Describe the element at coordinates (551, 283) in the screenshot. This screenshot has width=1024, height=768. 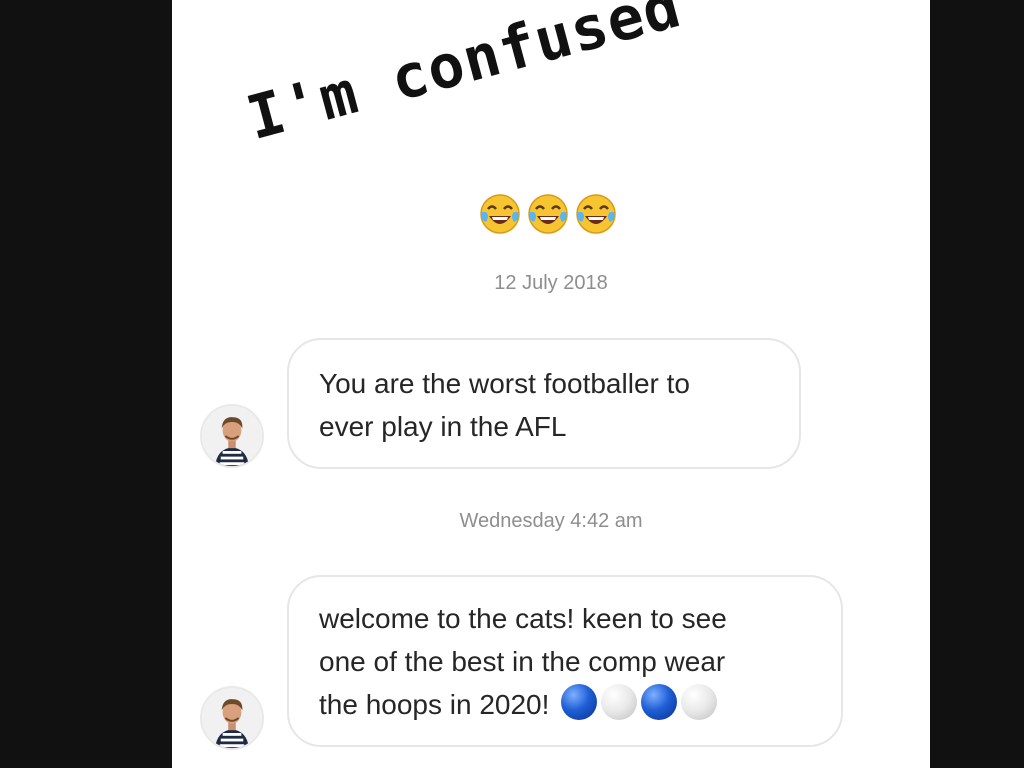
I see `message-timestamp: 12 July 2018` at that location.